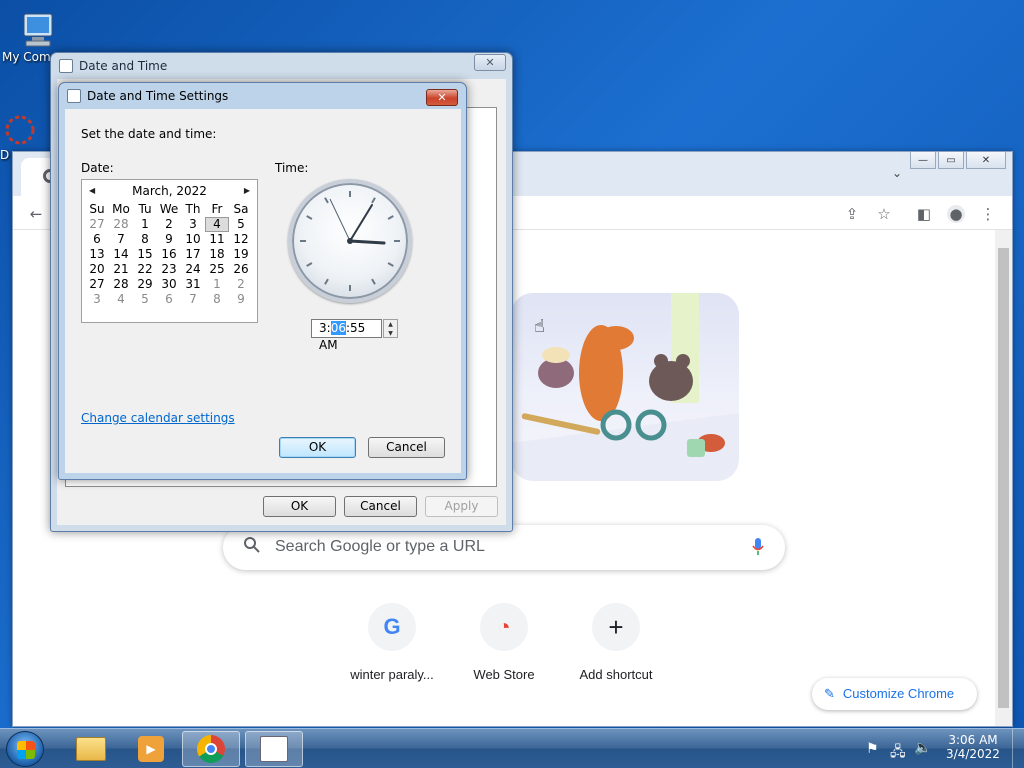 The width and height of the screenshot is (1024, 768). I want to click on tab-search-chevron-icon: ⌄, so click(897, 173).